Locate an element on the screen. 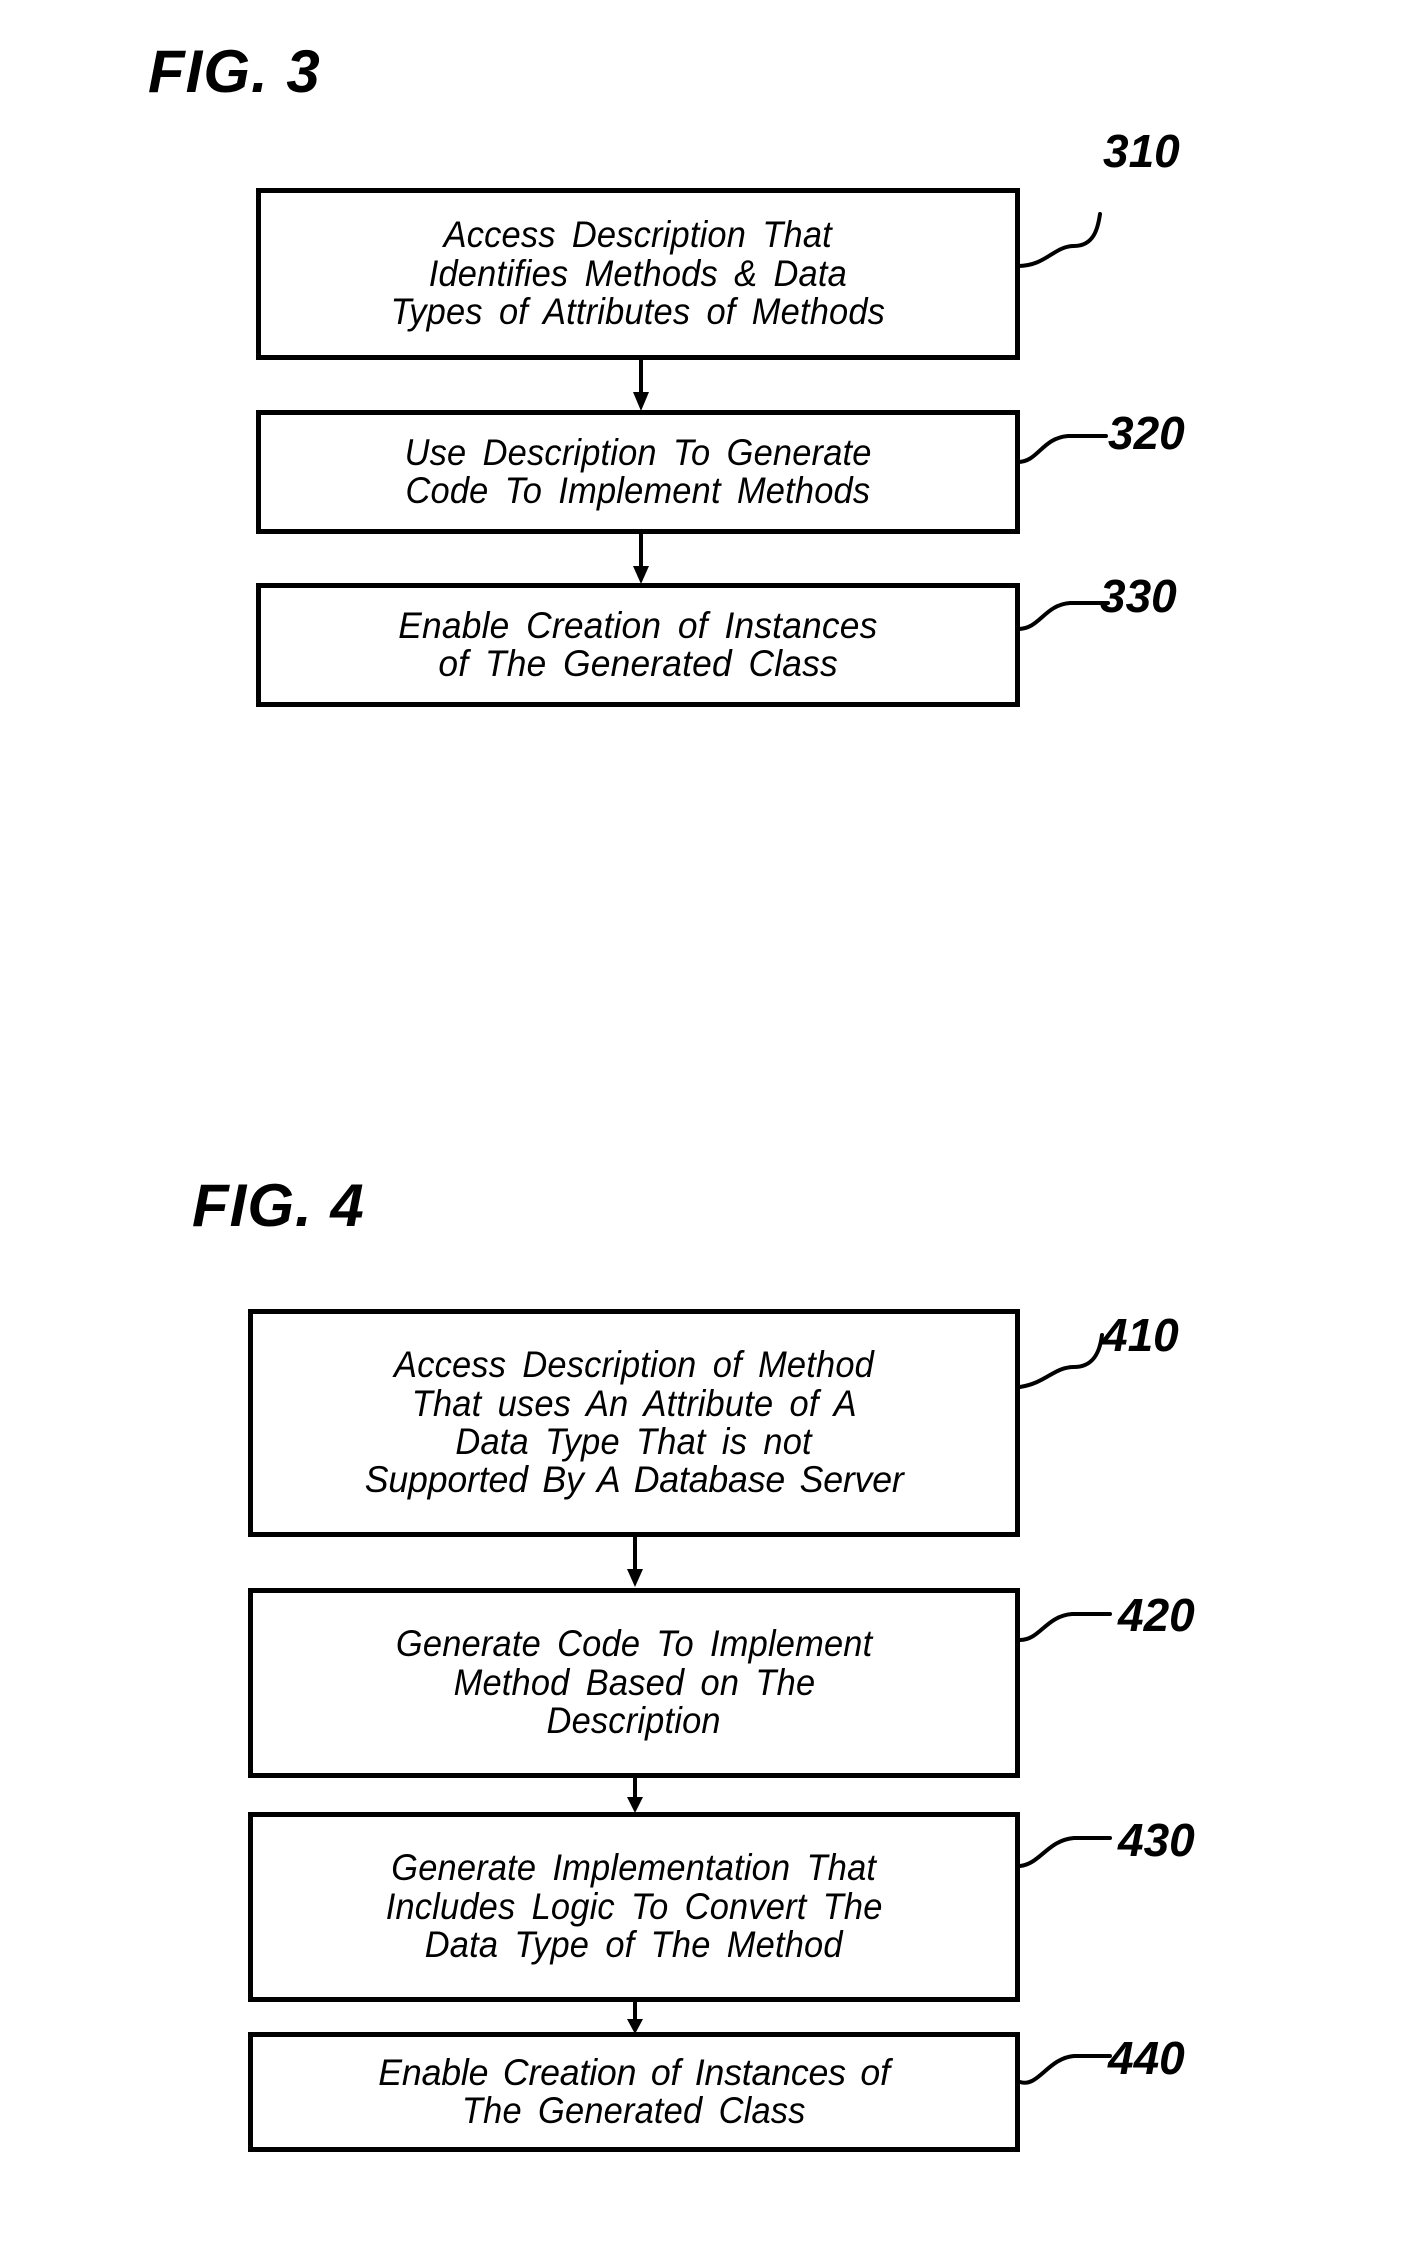 The height and width of the screenshot is (2258, 1401). reference-number-440: 440 is located at coordinates (1146, 2058).